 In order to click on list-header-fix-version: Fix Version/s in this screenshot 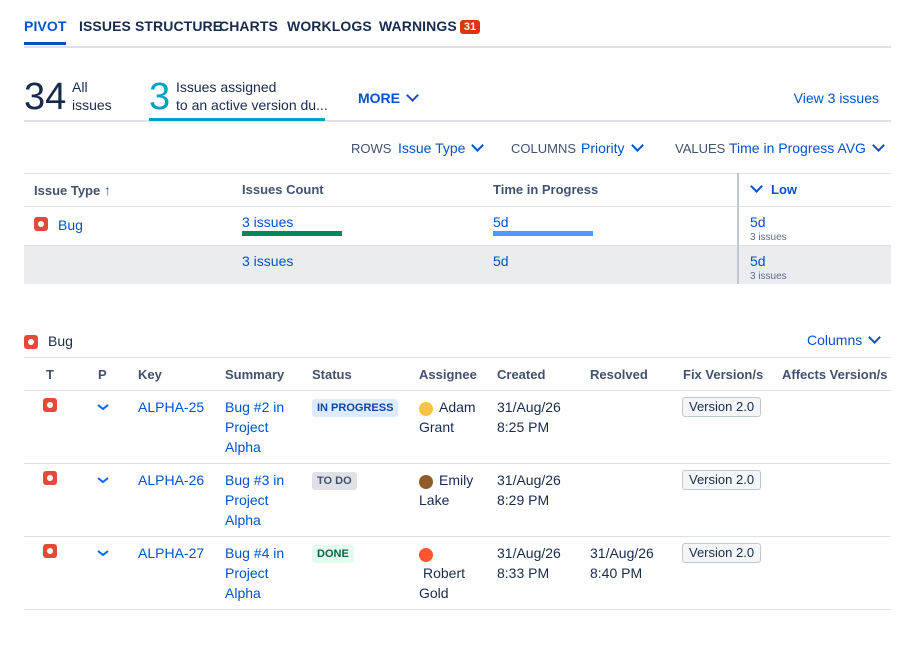, I will do `click(723, 374)`.